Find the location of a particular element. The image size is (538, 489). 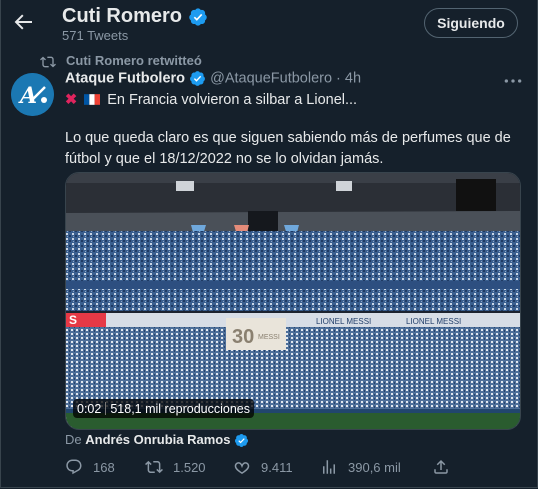

video-view-count: 518,1 mil reproducciones is located at coordinates (180, 408).